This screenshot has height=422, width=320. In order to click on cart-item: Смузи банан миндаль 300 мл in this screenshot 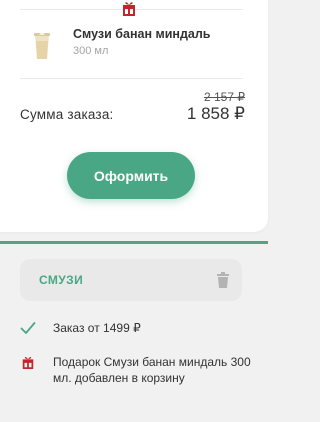, I will do `click(140, 46)`.